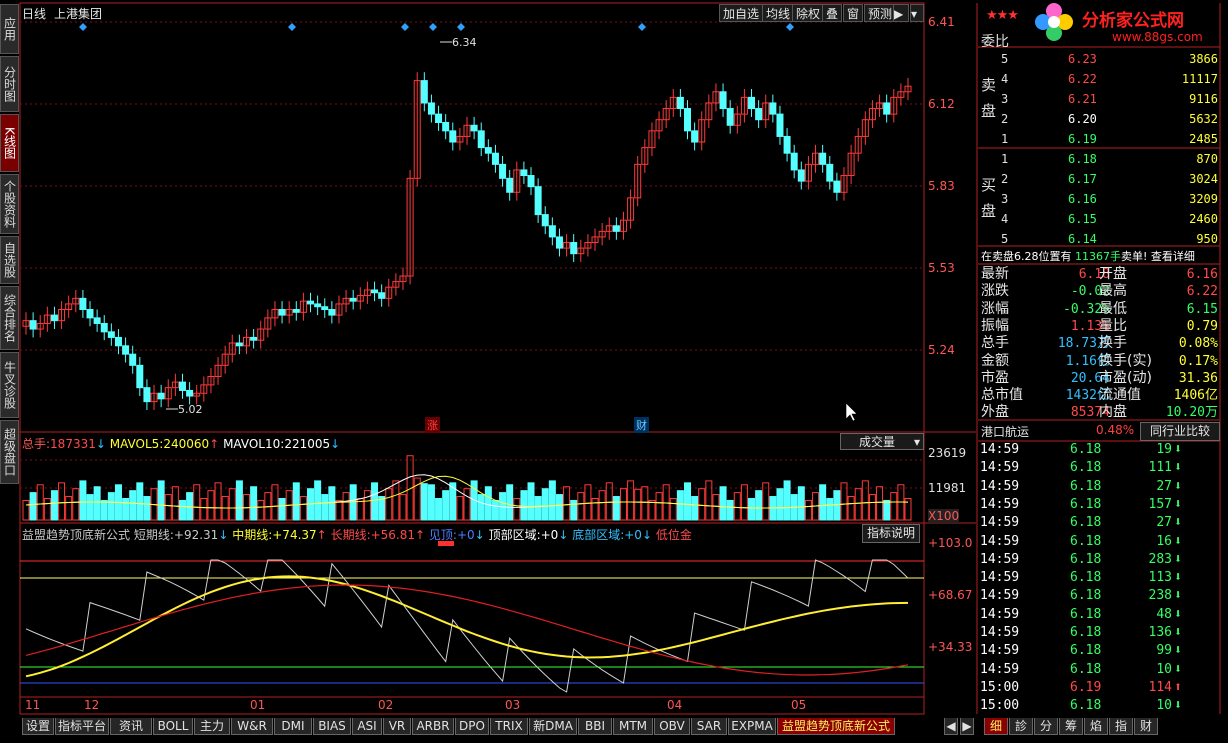 The image size is (1228, 743). I want to click on short-term-line, so click(467, 626).